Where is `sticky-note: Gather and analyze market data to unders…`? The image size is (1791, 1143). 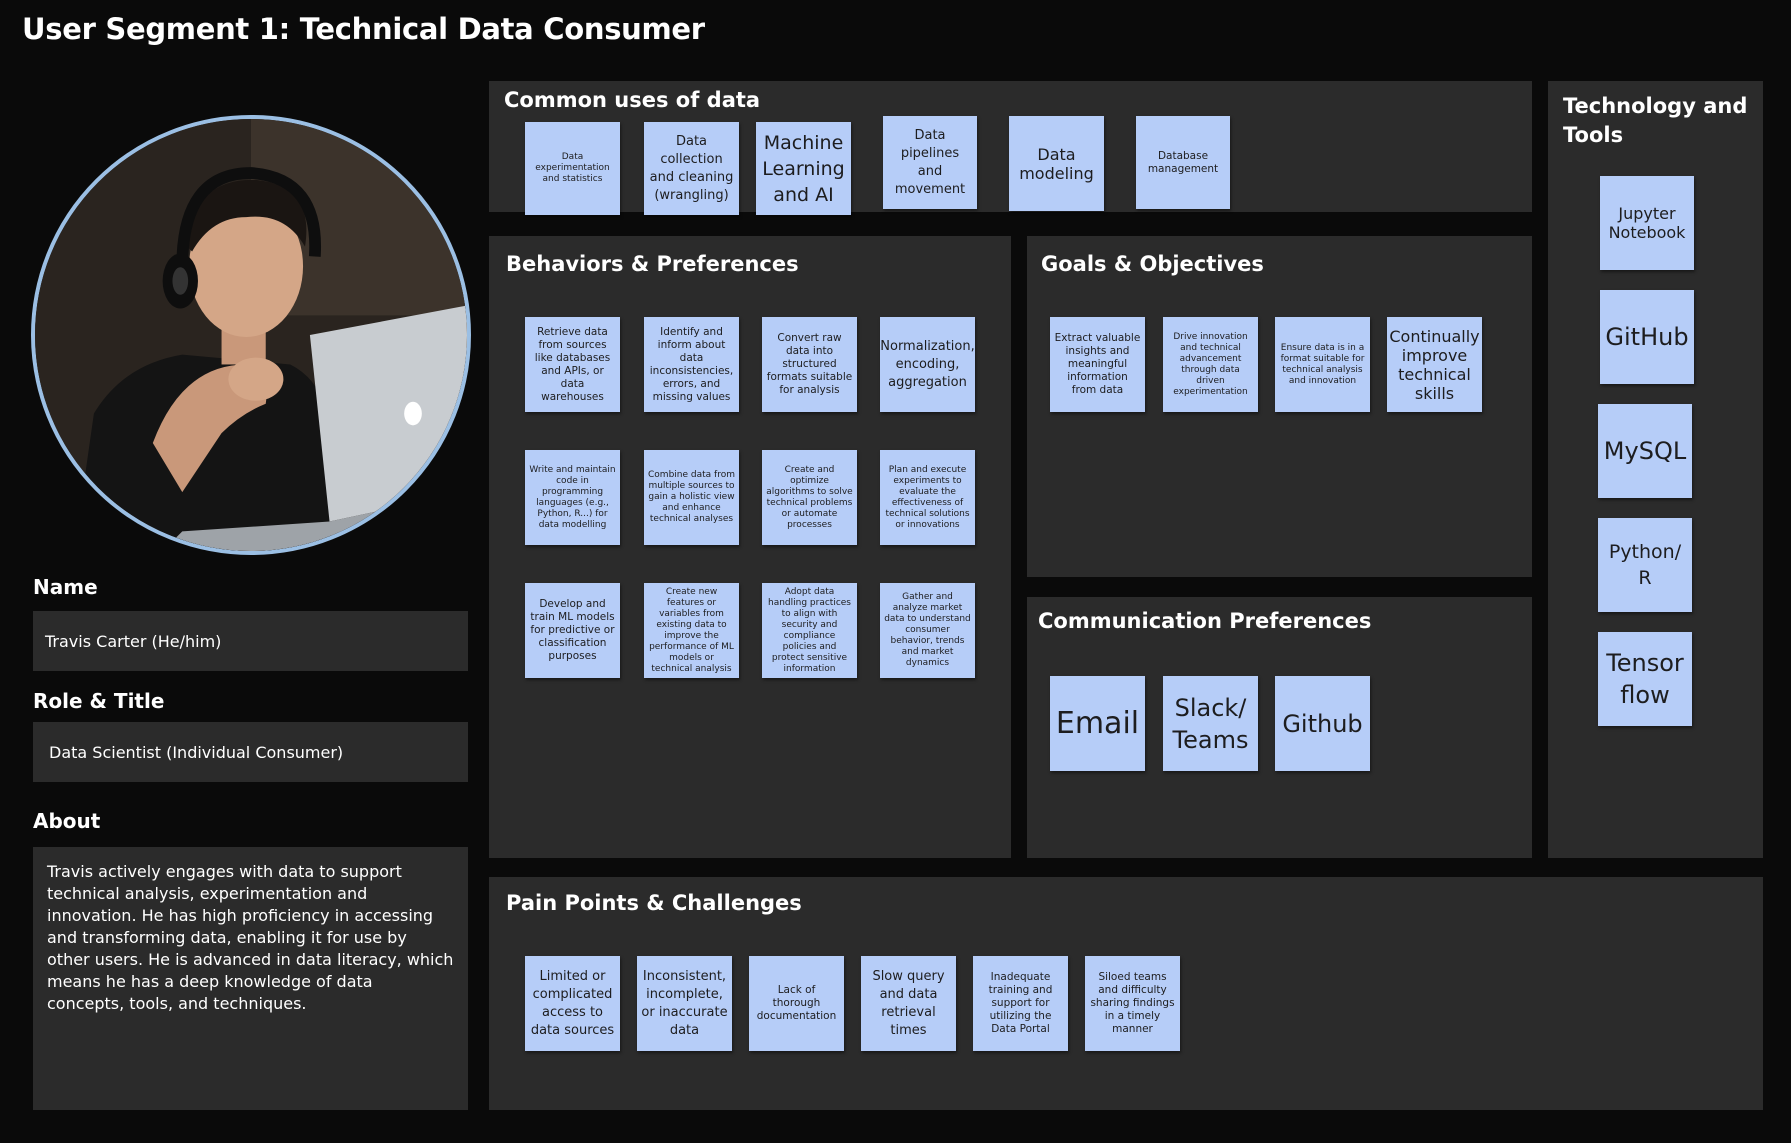 sticky-note: Gather and analyze market data to unders… is located at coordinates (927, 630).